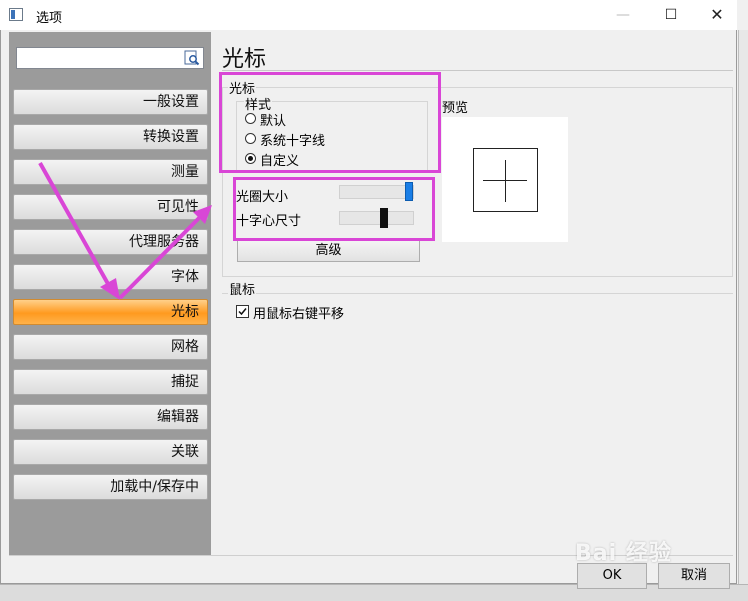 This screenshot has width=748, height=601. I want to click on checkmark-icon, so click(242, 312).